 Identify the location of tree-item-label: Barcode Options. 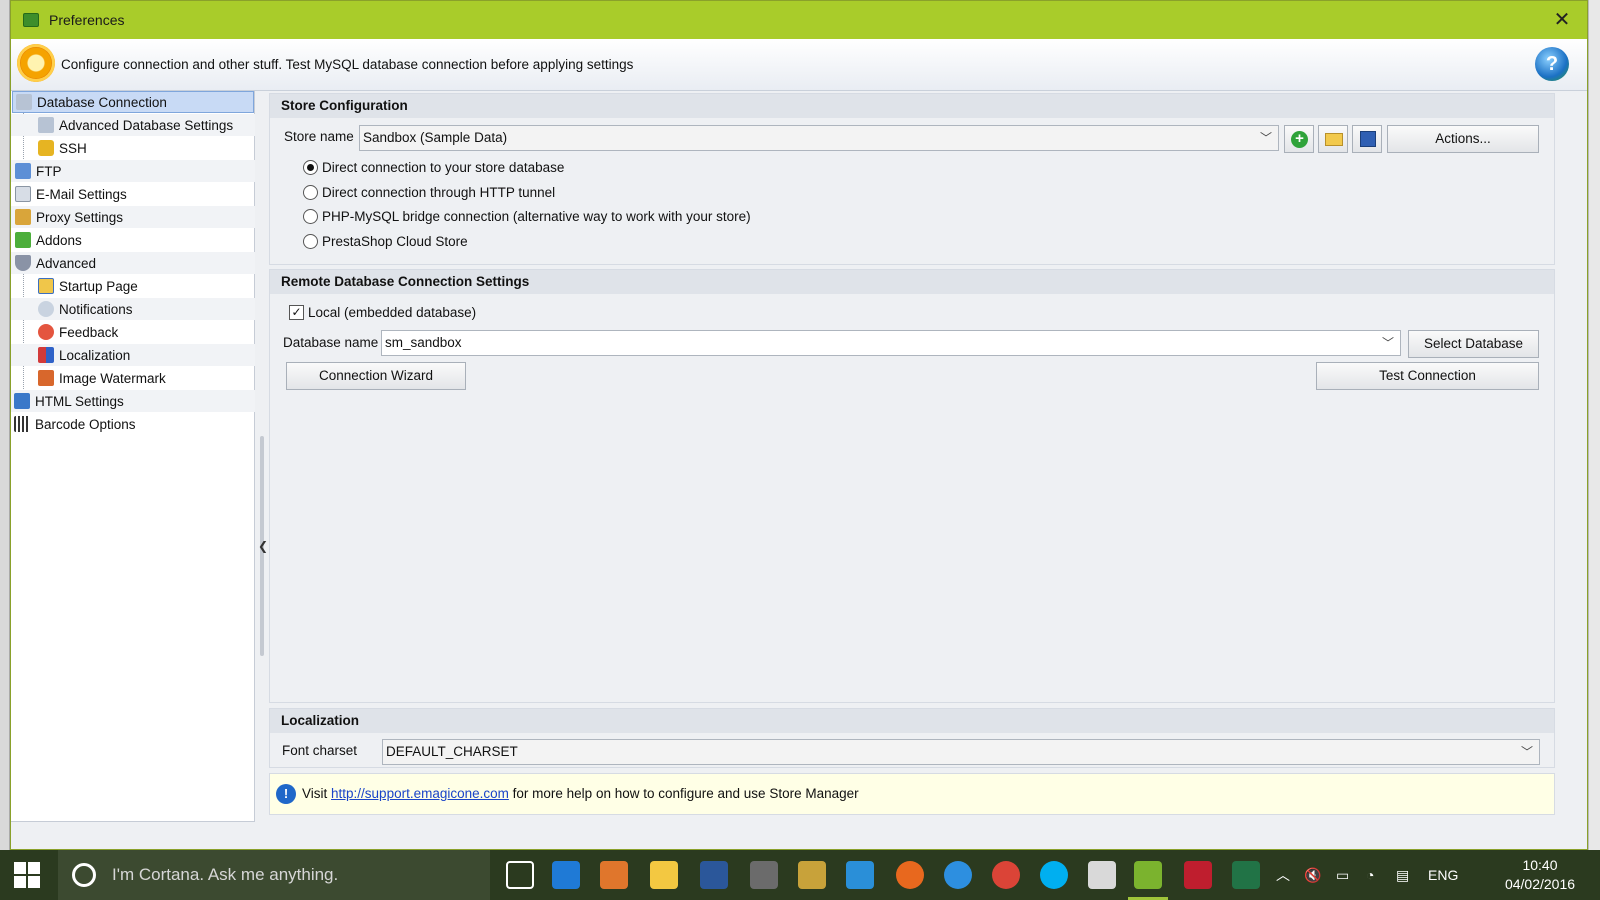
(85, 424).